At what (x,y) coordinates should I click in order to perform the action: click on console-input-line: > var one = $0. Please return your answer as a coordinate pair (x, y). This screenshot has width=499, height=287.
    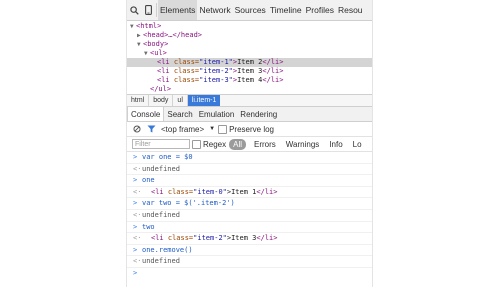
    Looking at the image, I should click on (249, 158).